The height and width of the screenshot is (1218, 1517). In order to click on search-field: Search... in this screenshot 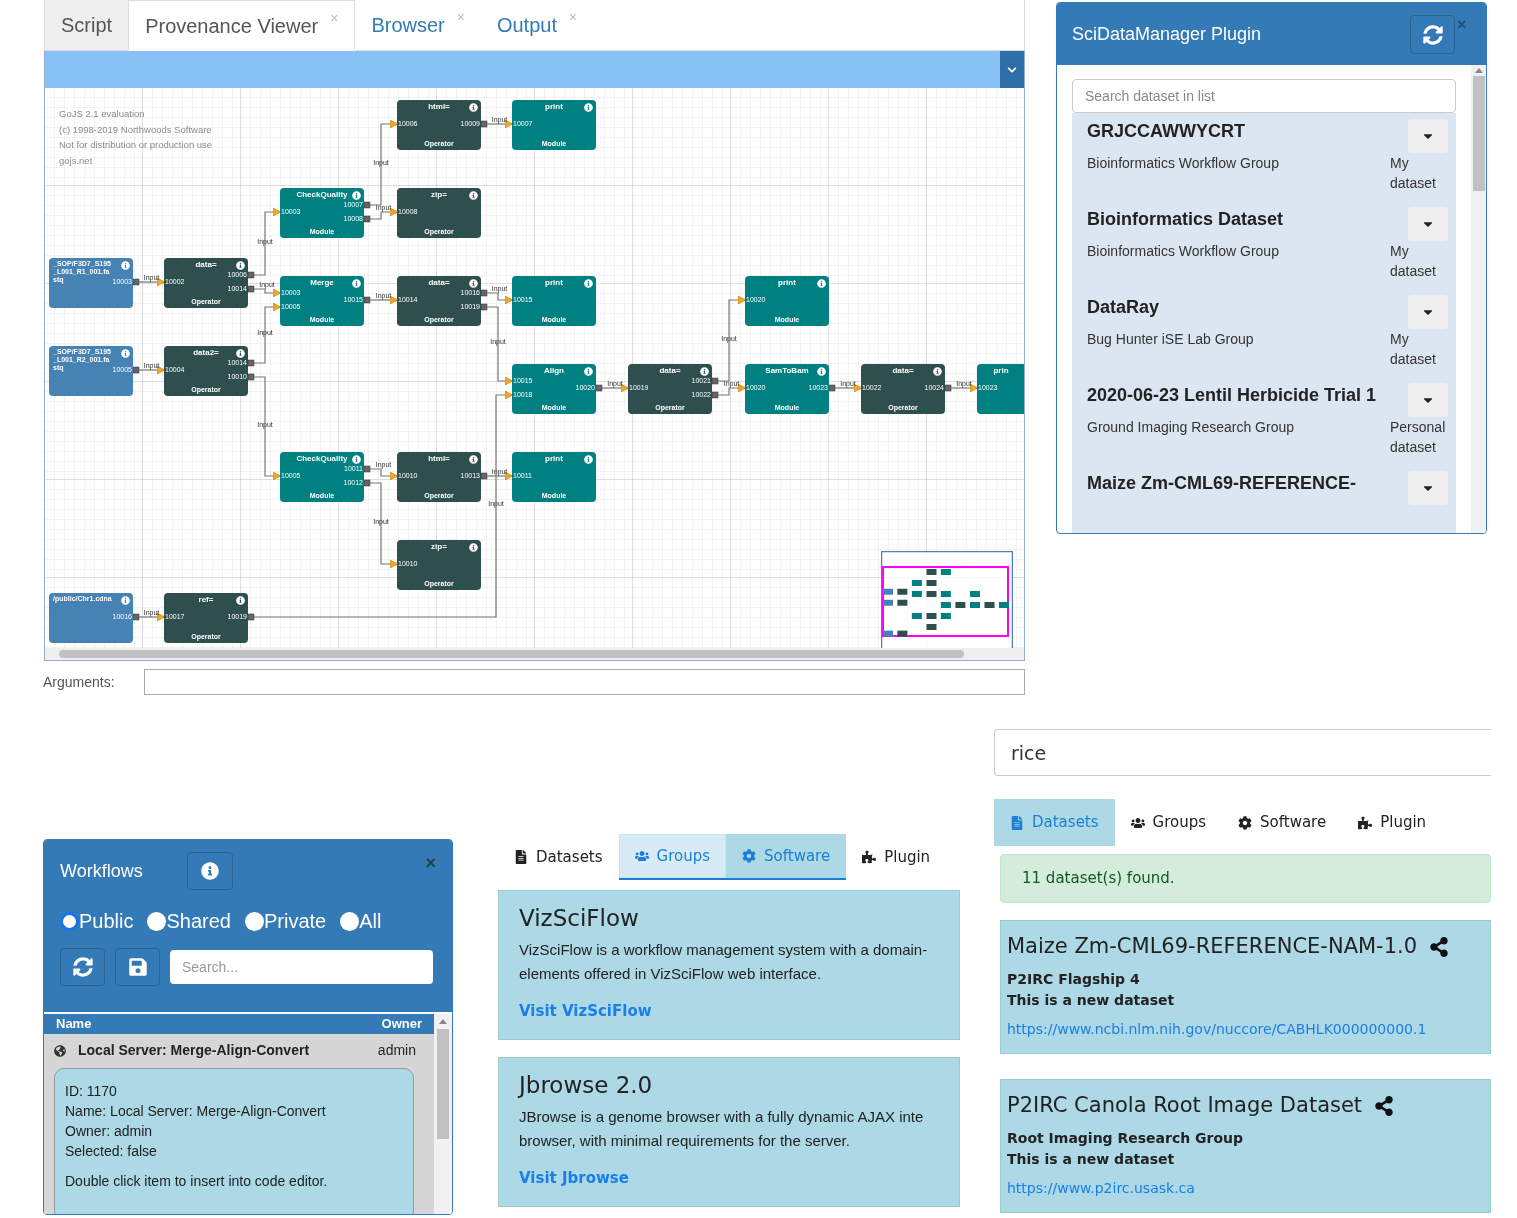, I will do `click(301, 967)`.